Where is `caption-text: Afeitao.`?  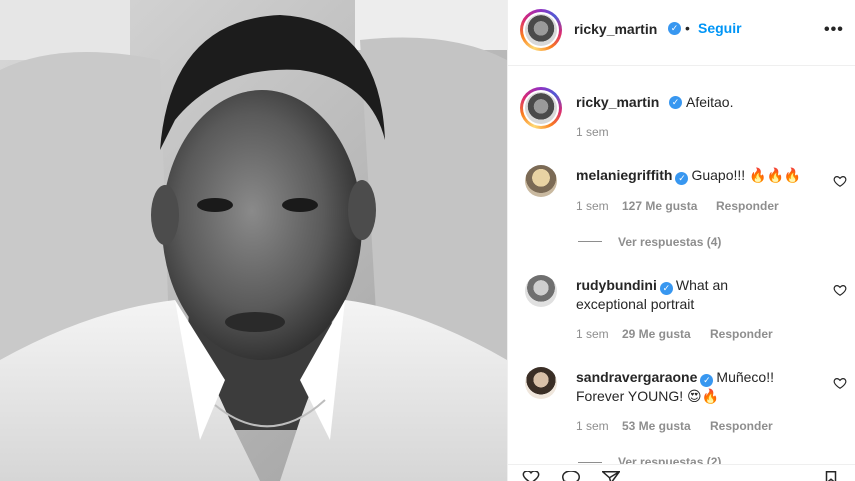 caption-text: Afeitao. is located at coordinates (710, 102).